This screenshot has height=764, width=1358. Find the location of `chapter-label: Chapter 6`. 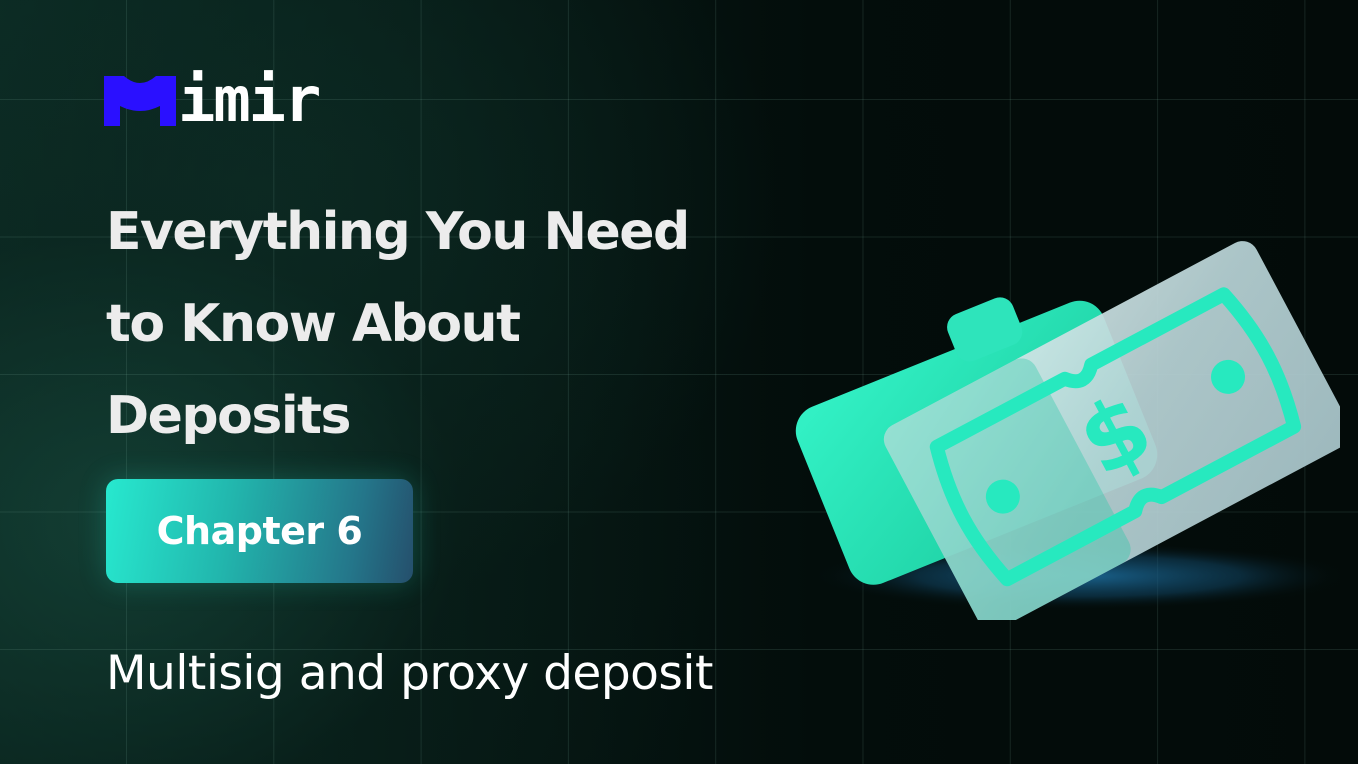

chapter-label: Chapter 6 is located at coordinates (259, 531).